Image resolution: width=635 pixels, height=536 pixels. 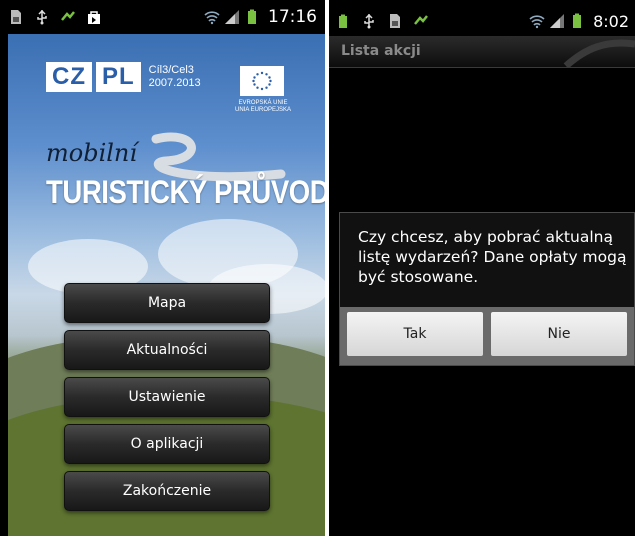 I want to click on battery-notification-icon, so click(x=343, y=21).